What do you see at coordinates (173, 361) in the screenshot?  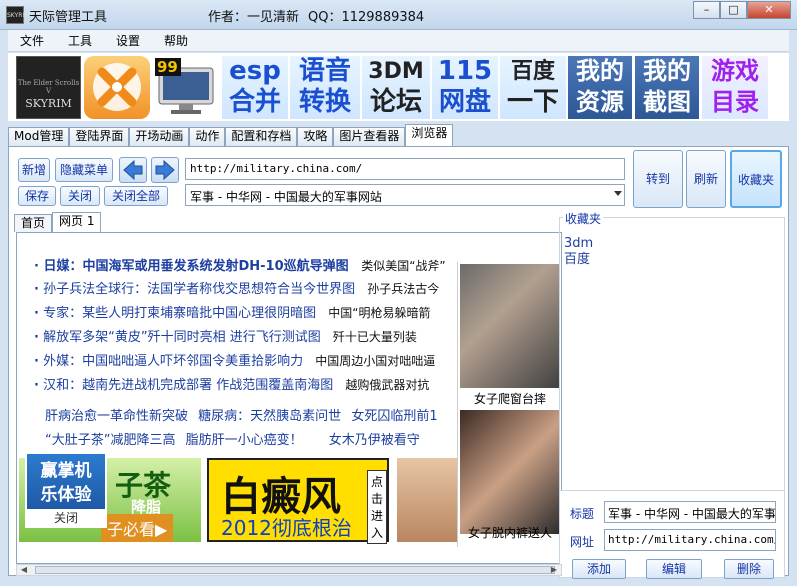 I see `news-headline: 外媒：中国咄咄逼人吓坏邻国令美重拾影响力` at bounding box center [173, 361].